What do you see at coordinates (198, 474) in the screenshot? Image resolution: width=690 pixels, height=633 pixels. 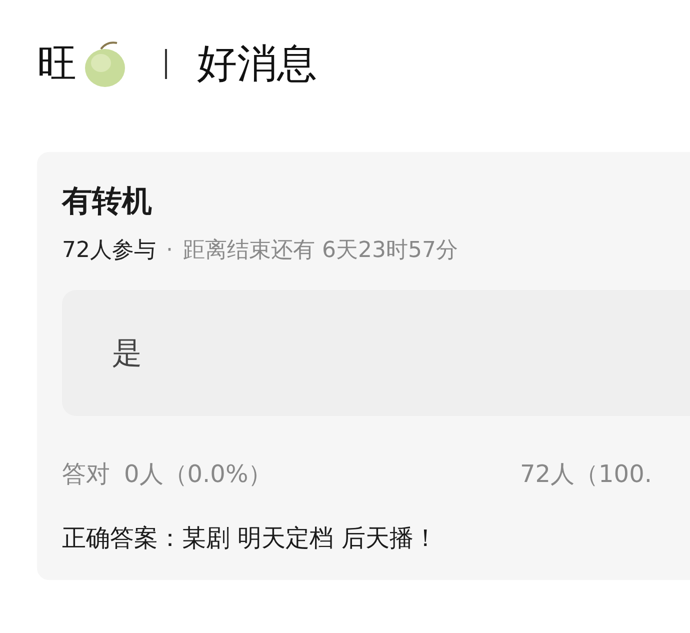 I see `correct-count: 0人（0.0%）` at bounding box center [198, 474].